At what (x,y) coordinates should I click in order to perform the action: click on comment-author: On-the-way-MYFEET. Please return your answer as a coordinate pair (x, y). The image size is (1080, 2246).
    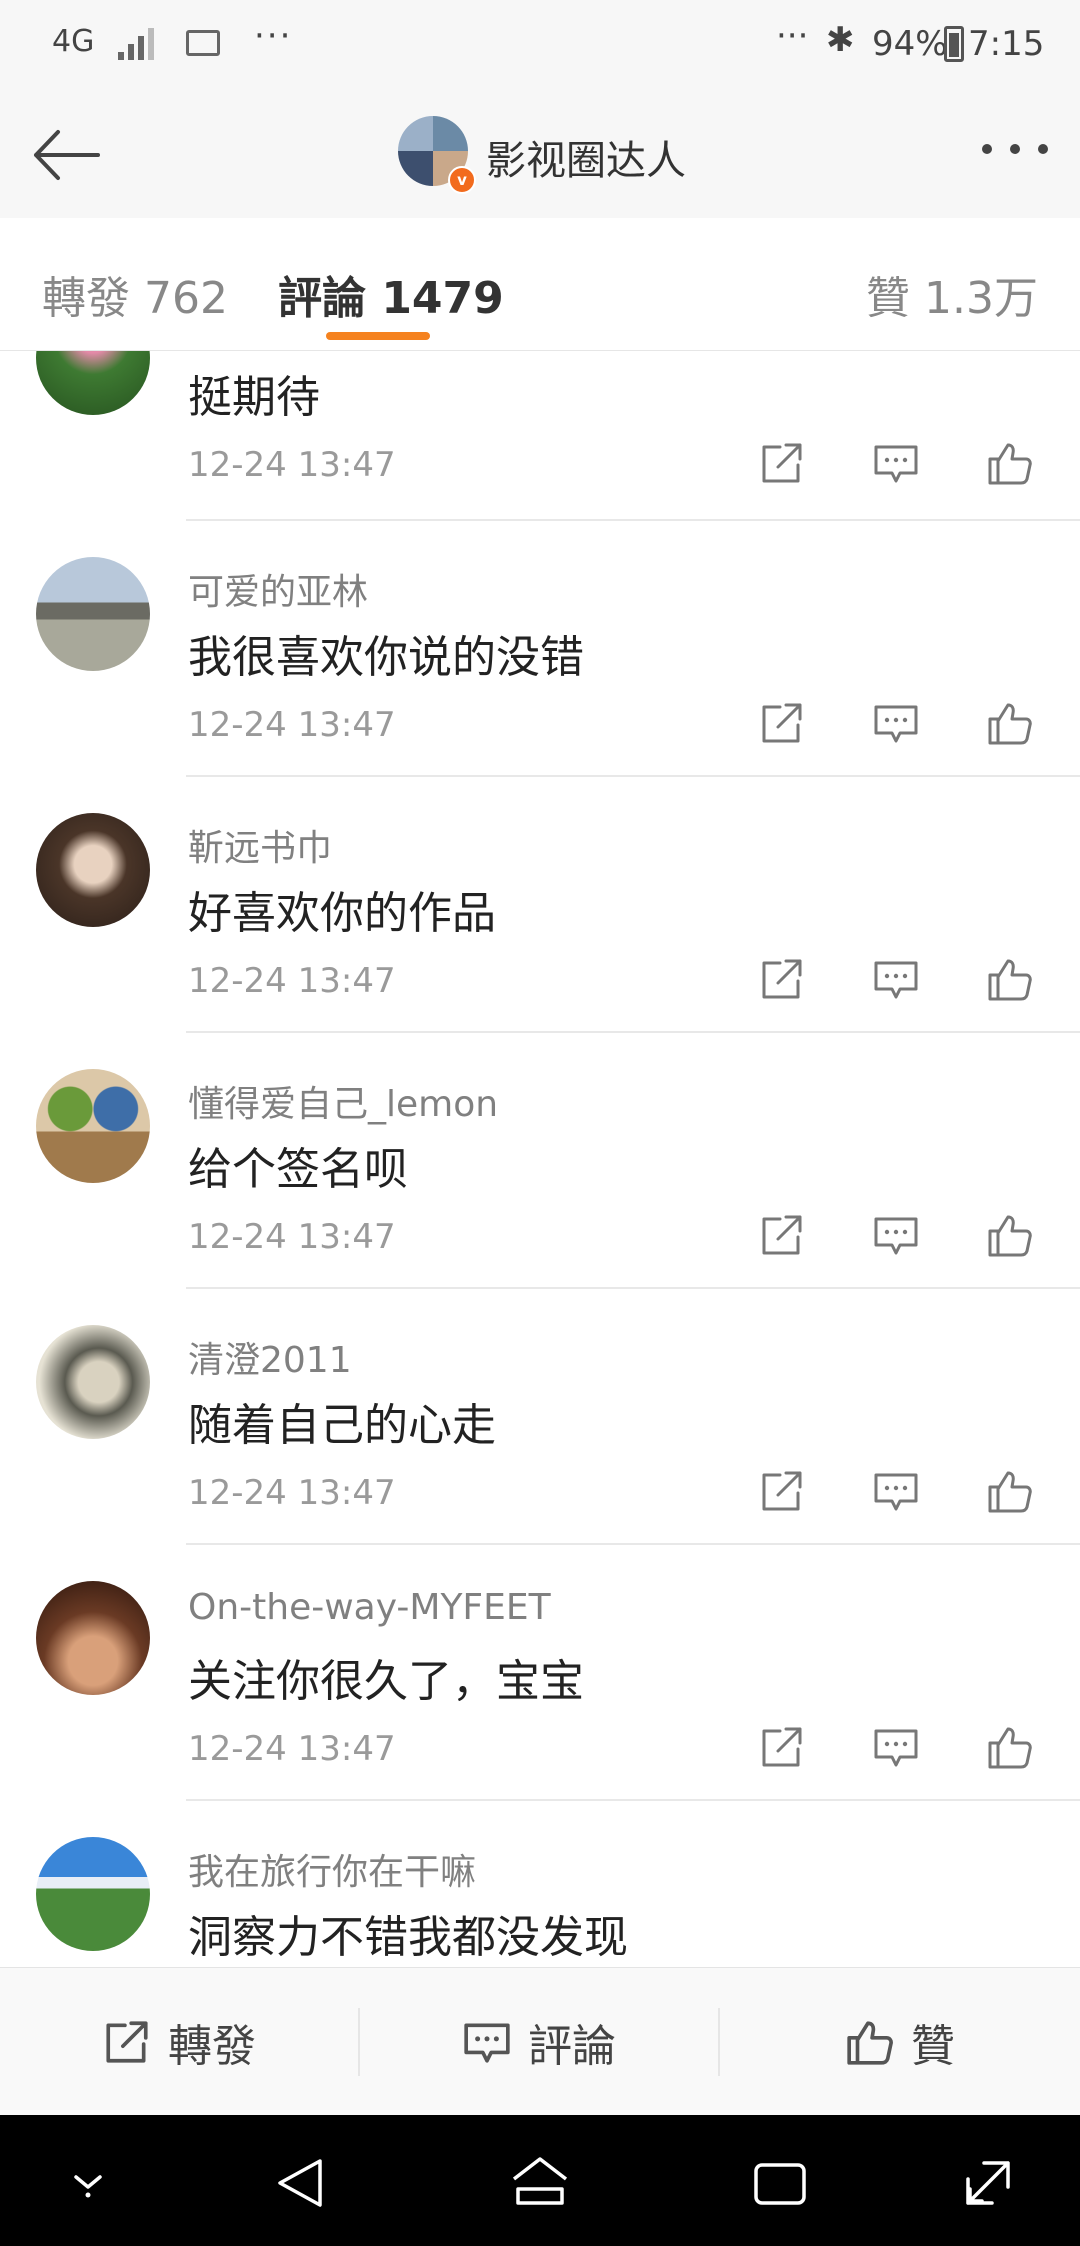
    Looking at the image, I should click on (369, 1607).